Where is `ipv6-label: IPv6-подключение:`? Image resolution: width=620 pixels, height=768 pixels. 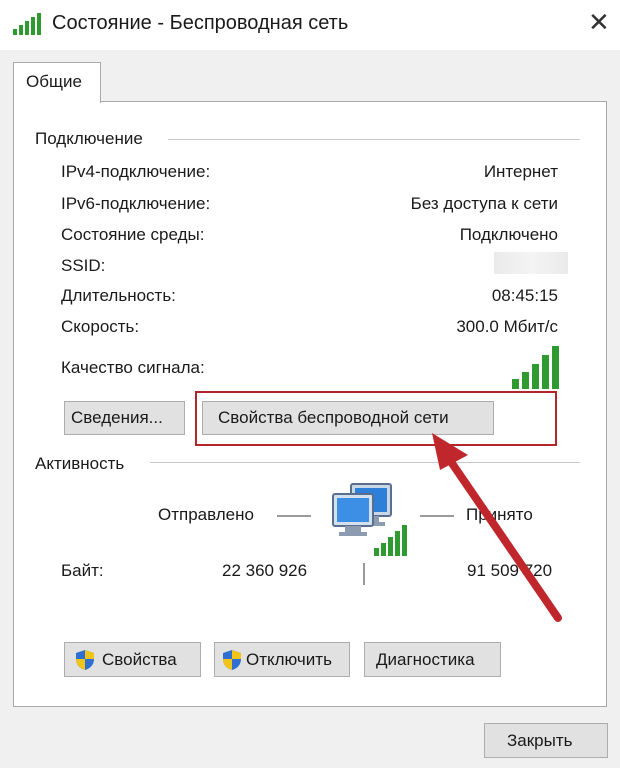 ipv6-label: IPv6-подключение: is located at coordinates (136, 203).